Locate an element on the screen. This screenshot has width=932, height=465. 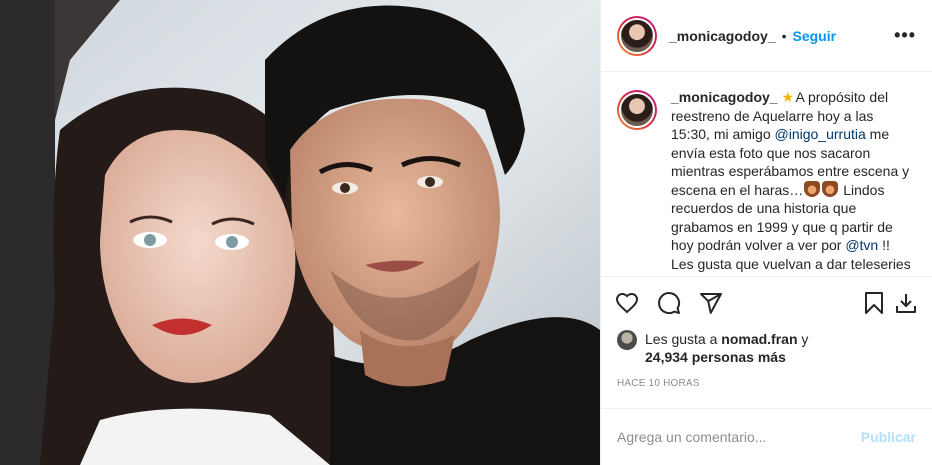
comment-bar: Publicar is located at coordinates (766, 436).